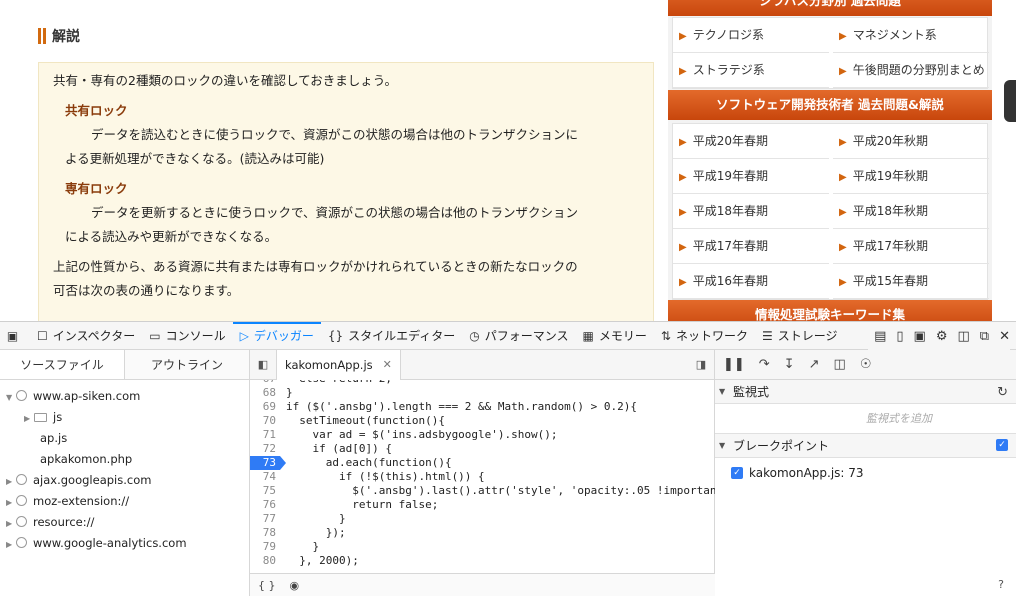 The image size is (1016, 596). I want to click on screenshot-icon: ▣, so click(920, 336).